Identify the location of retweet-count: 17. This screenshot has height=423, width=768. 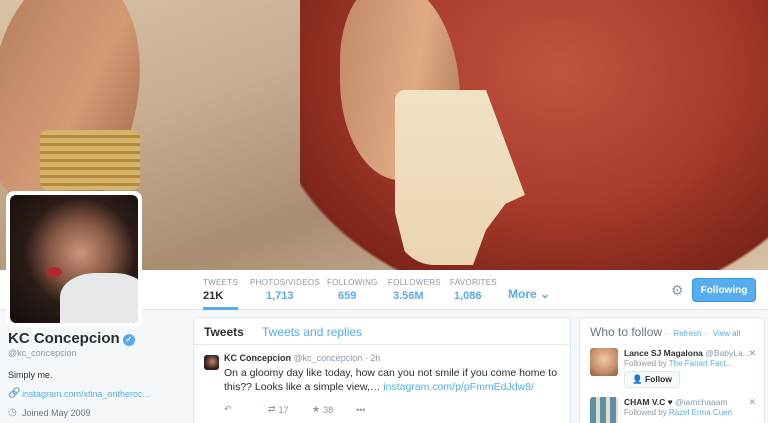
(283, 409).